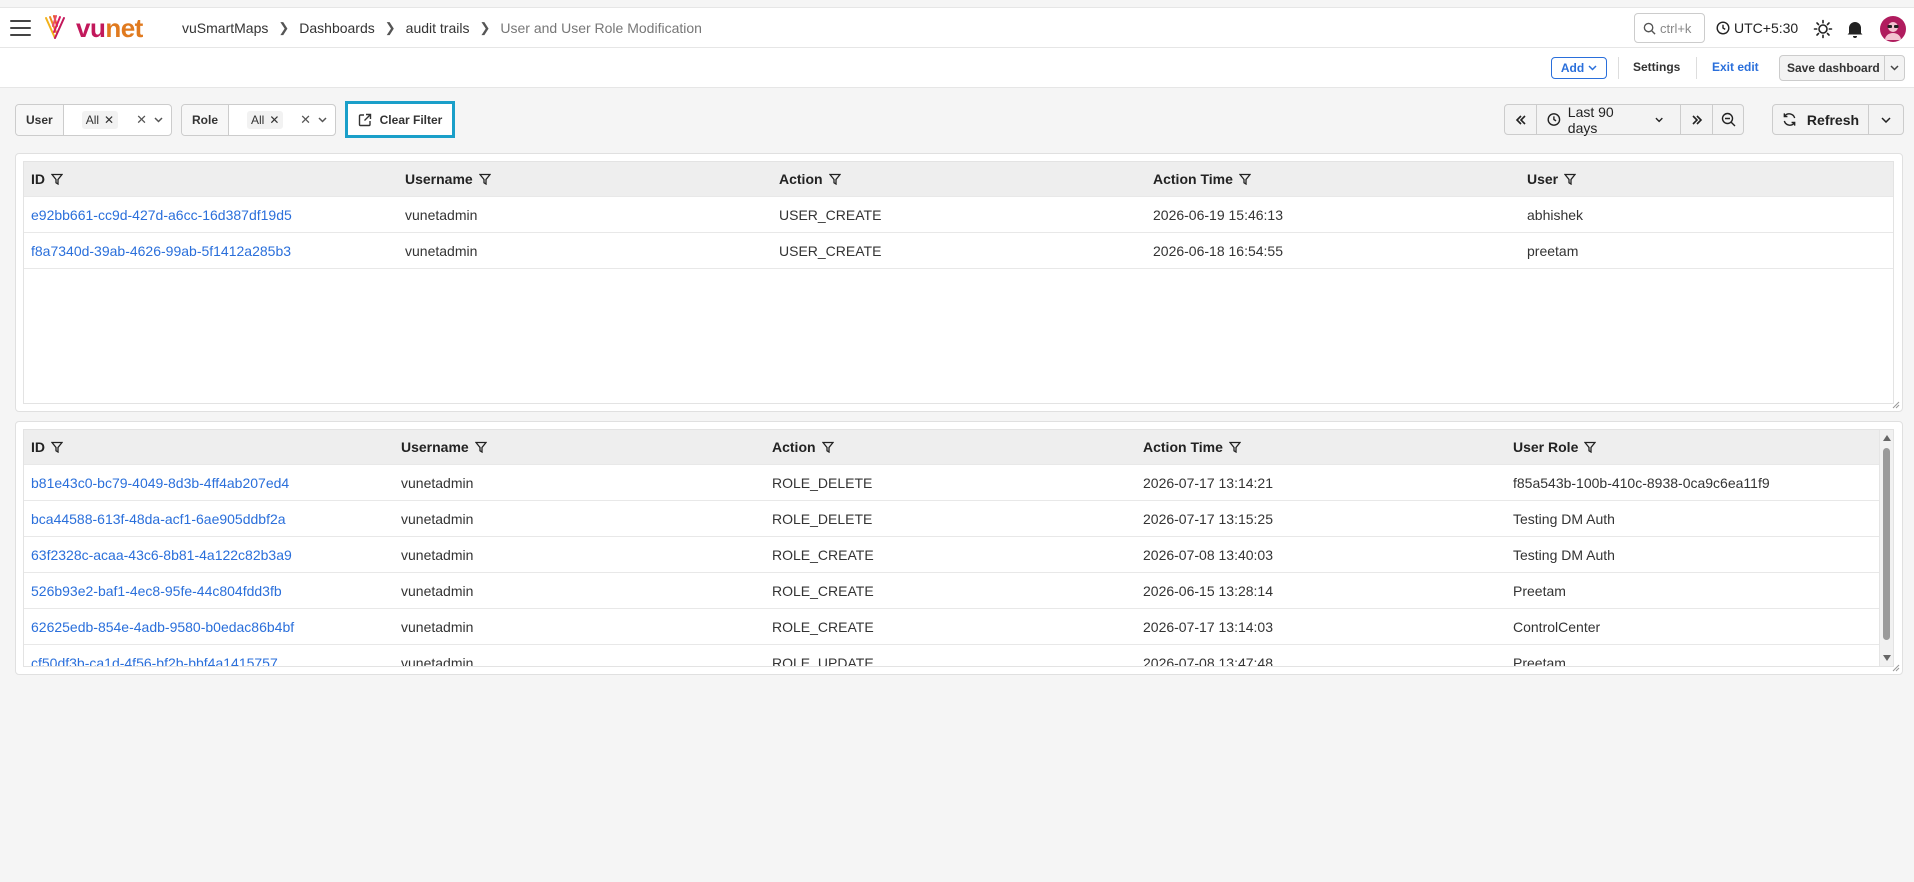 Image resolution: width=1914 pixels, height=882 pixels. Describe the element at coordinates (1208, 660) in the screenshot. I see `action-time-cell: 2026-07-08 13:47:48` at that location.